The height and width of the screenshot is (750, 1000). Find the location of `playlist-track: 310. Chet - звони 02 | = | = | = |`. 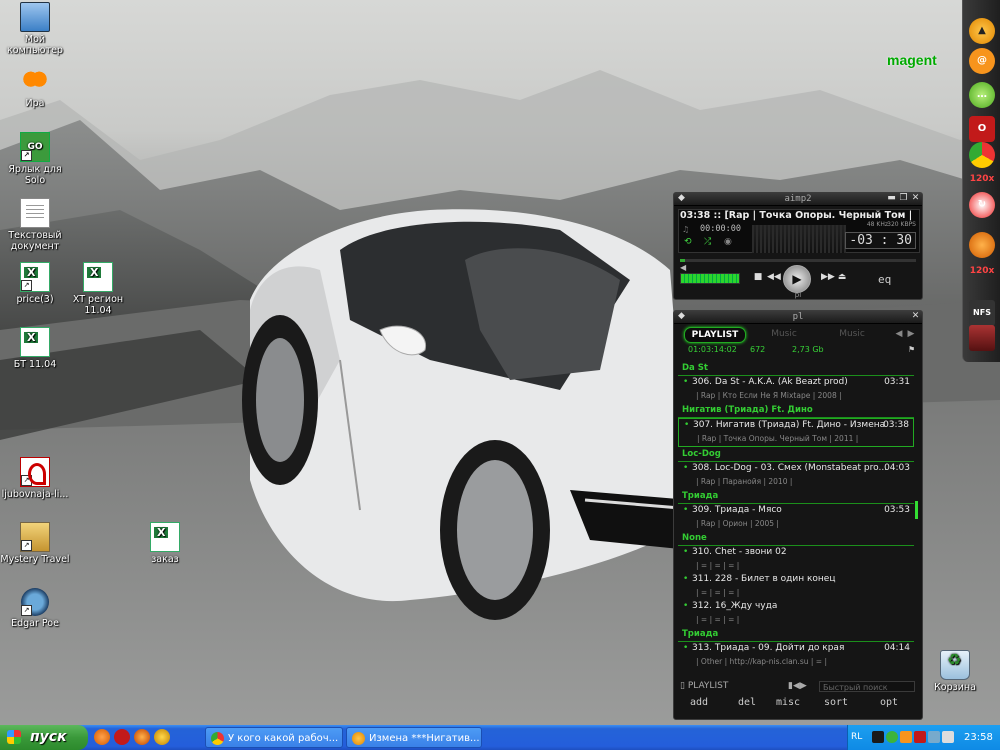

playlist-track: 310. Chet - звони 02 | = | = | = | is located at coordinates (796, 559).